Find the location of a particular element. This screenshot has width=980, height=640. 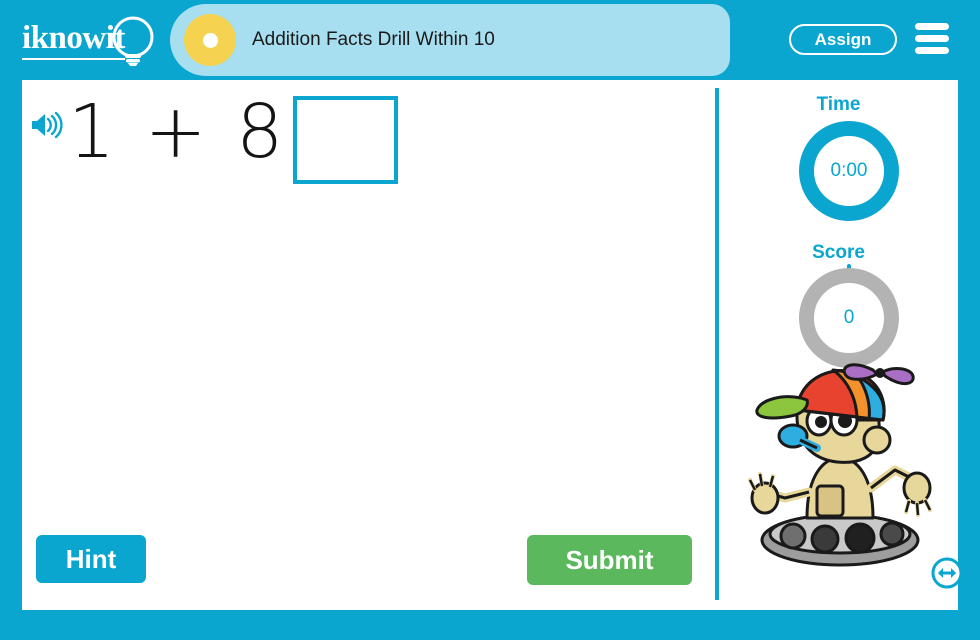

time-value: 0:00 is located at coordinates (849, 170).